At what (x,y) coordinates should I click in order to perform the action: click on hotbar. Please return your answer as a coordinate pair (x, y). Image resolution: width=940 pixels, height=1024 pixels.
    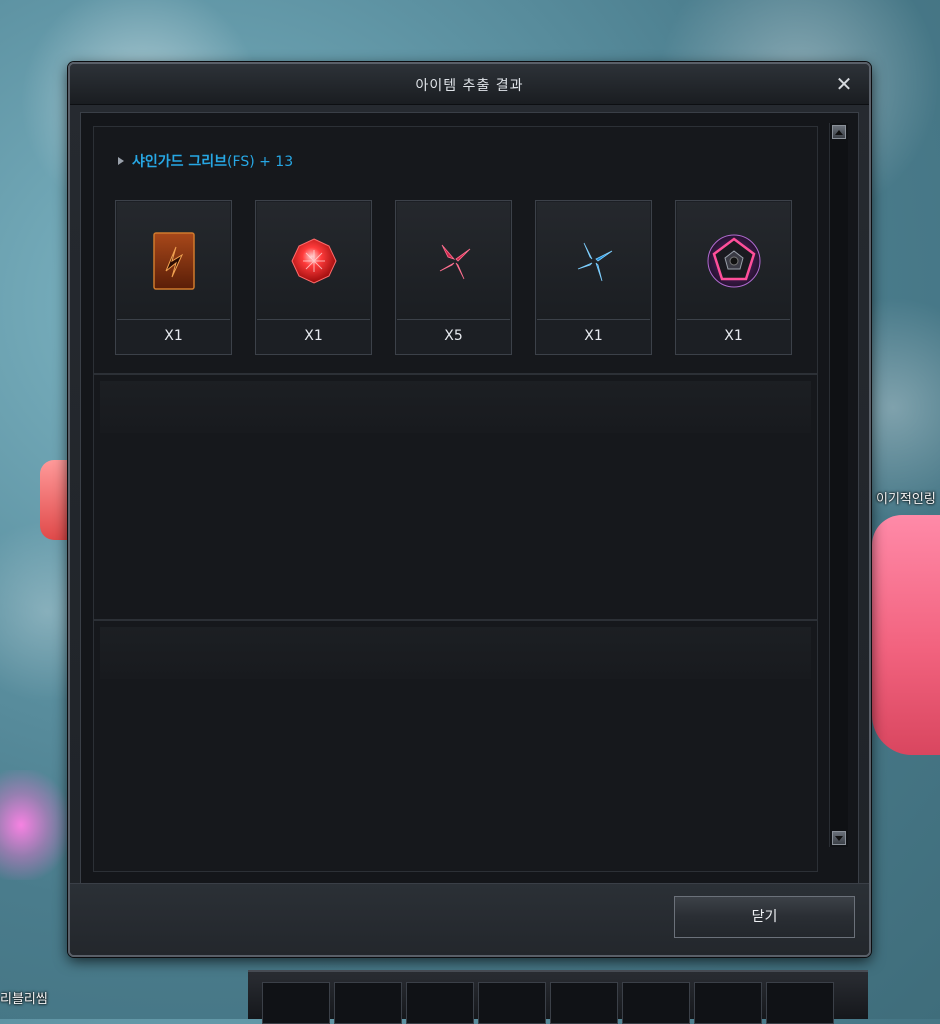
    Looking at the image, I should click on (558, 997).